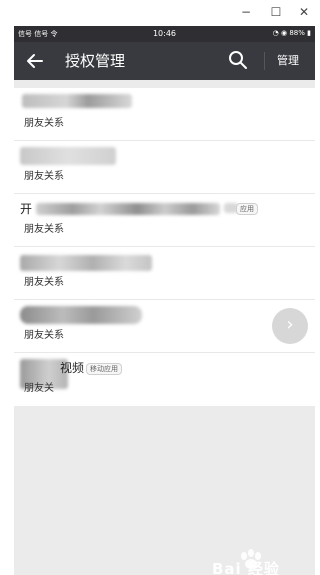  What do you see at coordinates (284, 33) in the screenshot?
I see `eye-icon: ◉` at bounding box center [284, 33].